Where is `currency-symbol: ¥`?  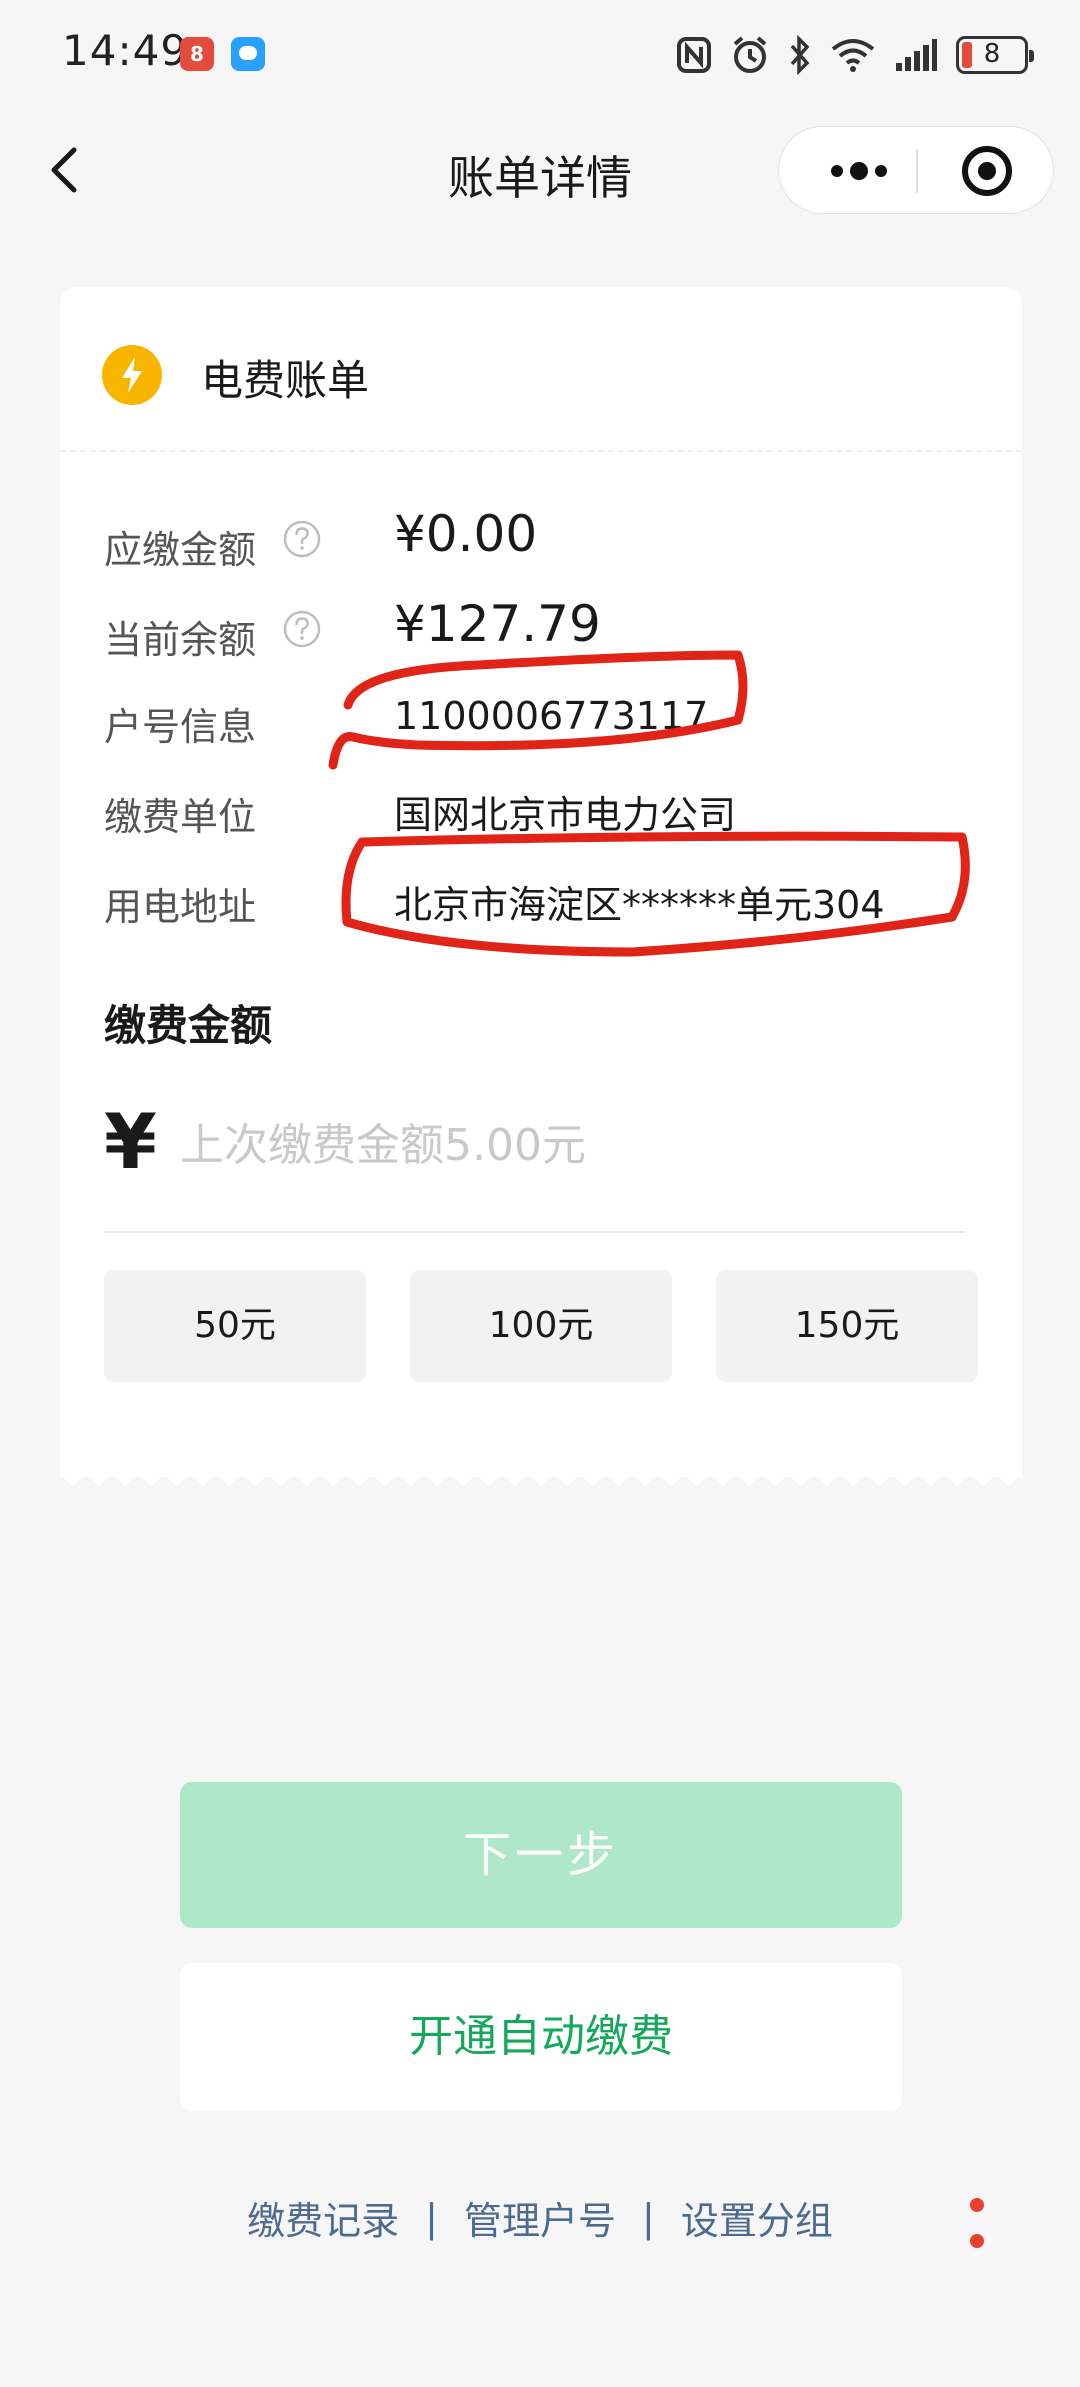 currency-symbol: ¥ is located at coordinates (130, 1141).